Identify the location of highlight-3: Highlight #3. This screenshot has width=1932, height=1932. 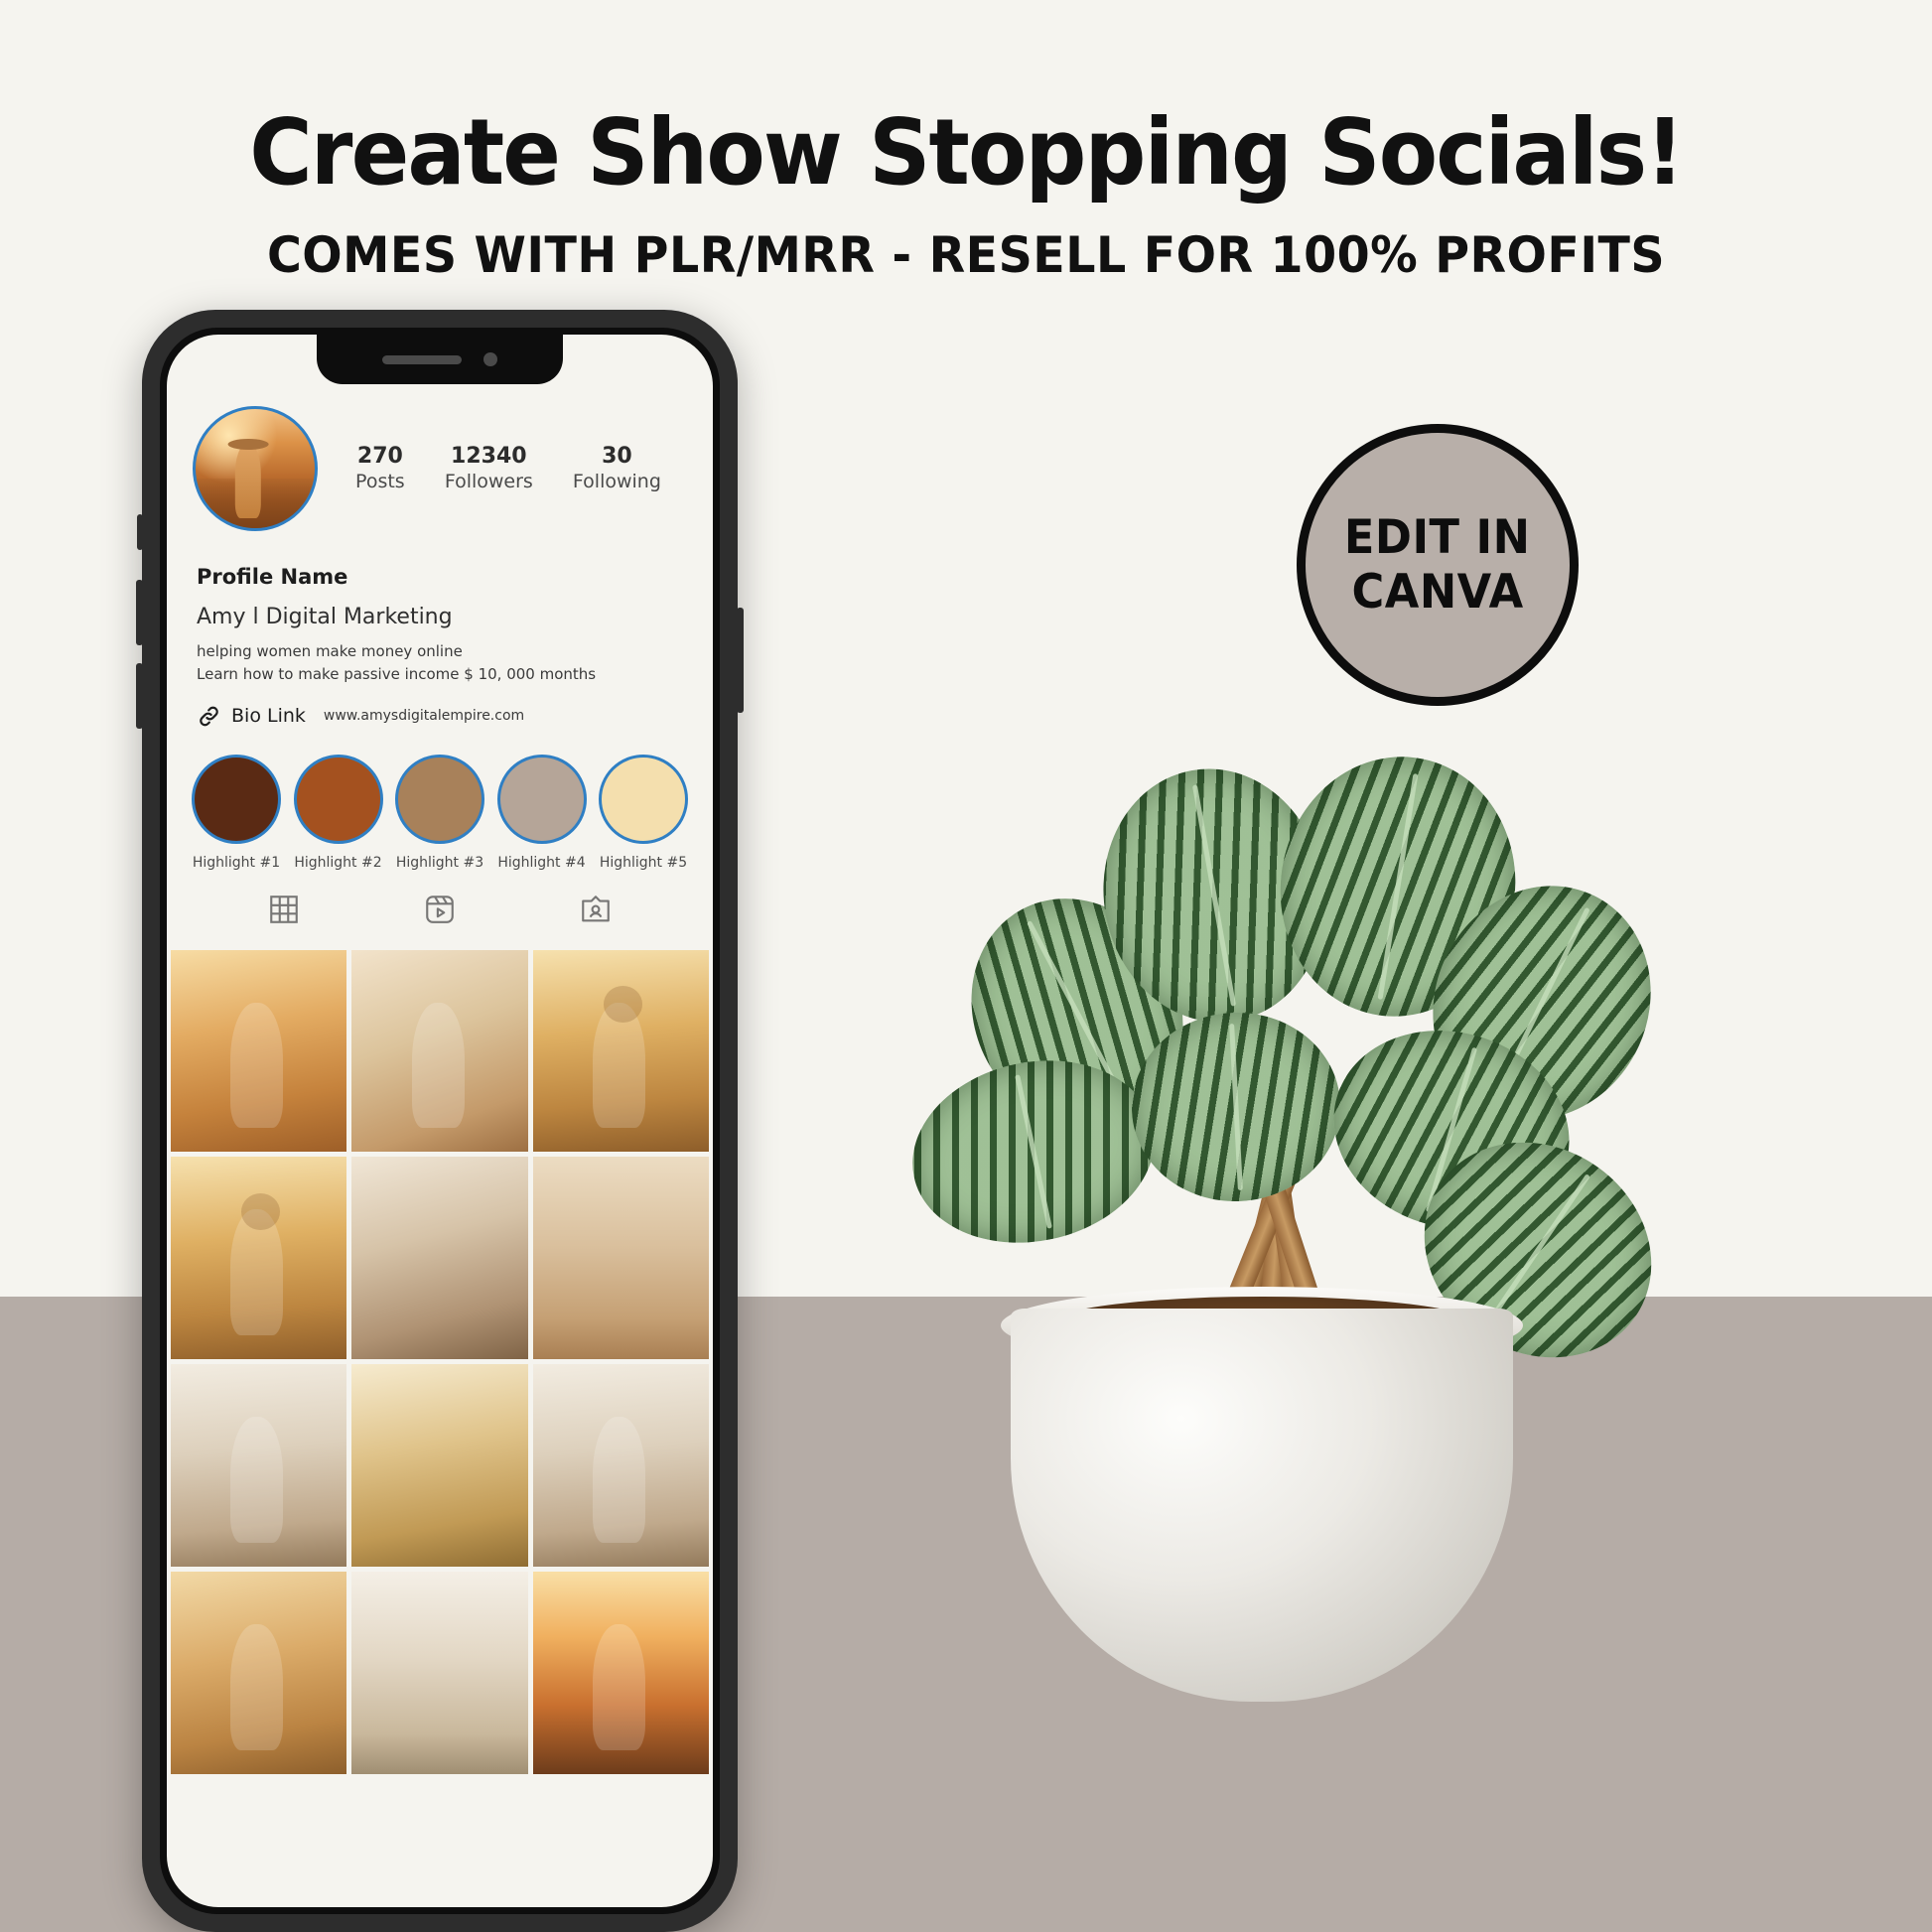
(440, 813).